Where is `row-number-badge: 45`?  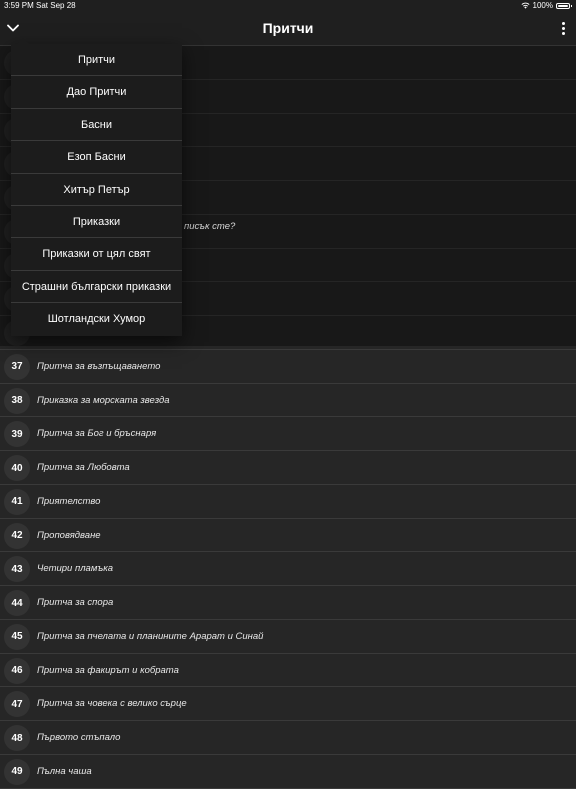 row-number-badge: 45 is located at coordinates (17, 636).